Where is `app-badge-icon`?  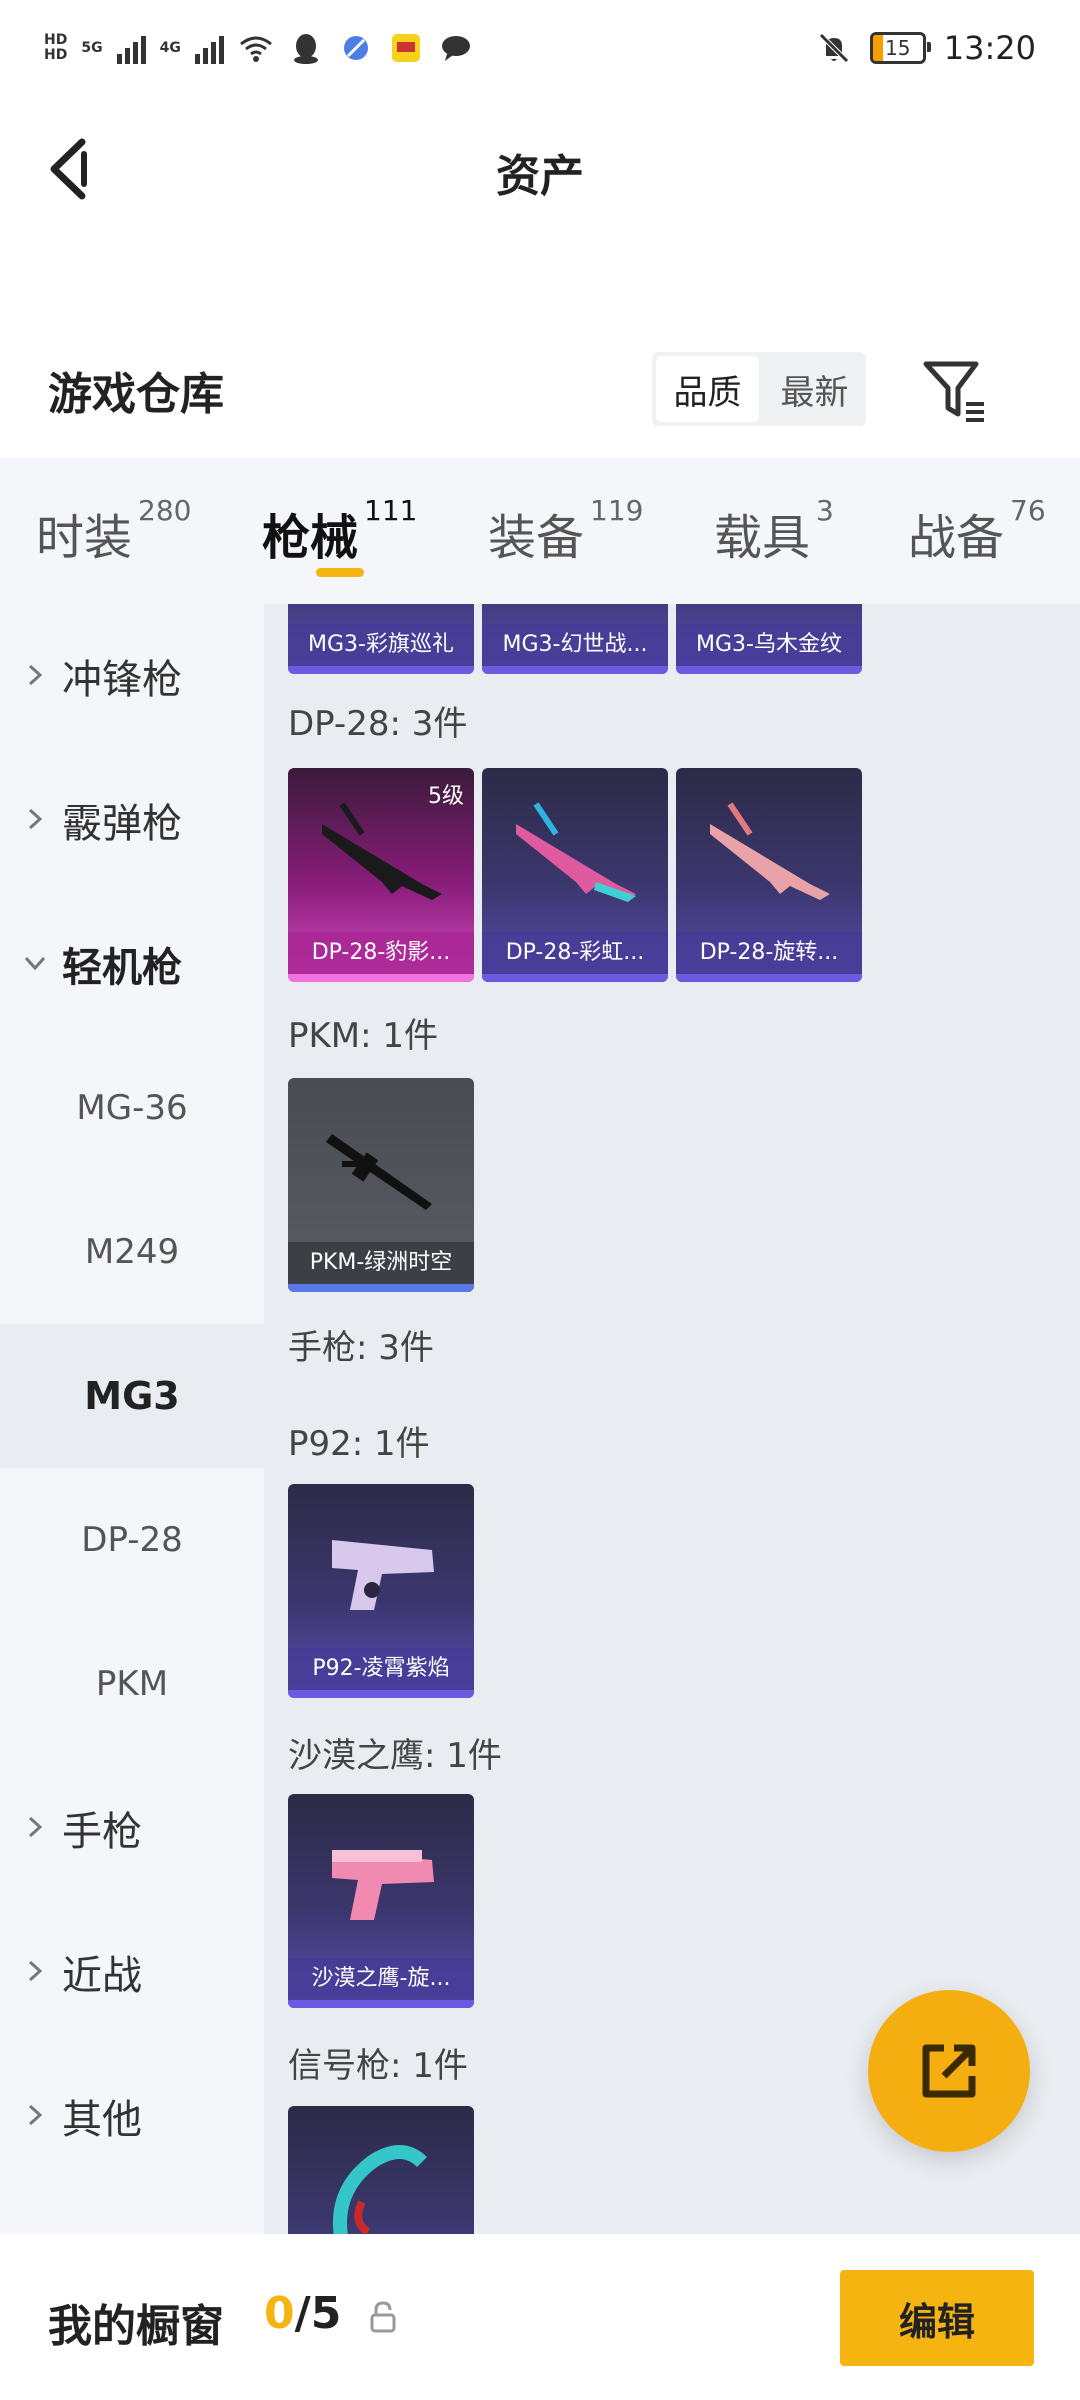 app-badge-icon is located at coordinates (405, 48).